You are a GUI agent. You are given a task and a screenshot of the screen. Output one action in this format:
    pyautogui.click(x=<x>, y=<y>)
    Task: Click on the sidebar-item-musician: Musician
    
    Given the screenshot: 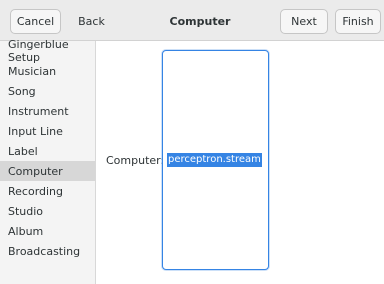 What is the action you would take?
    pyautogui.click(x=48, y=71)
    